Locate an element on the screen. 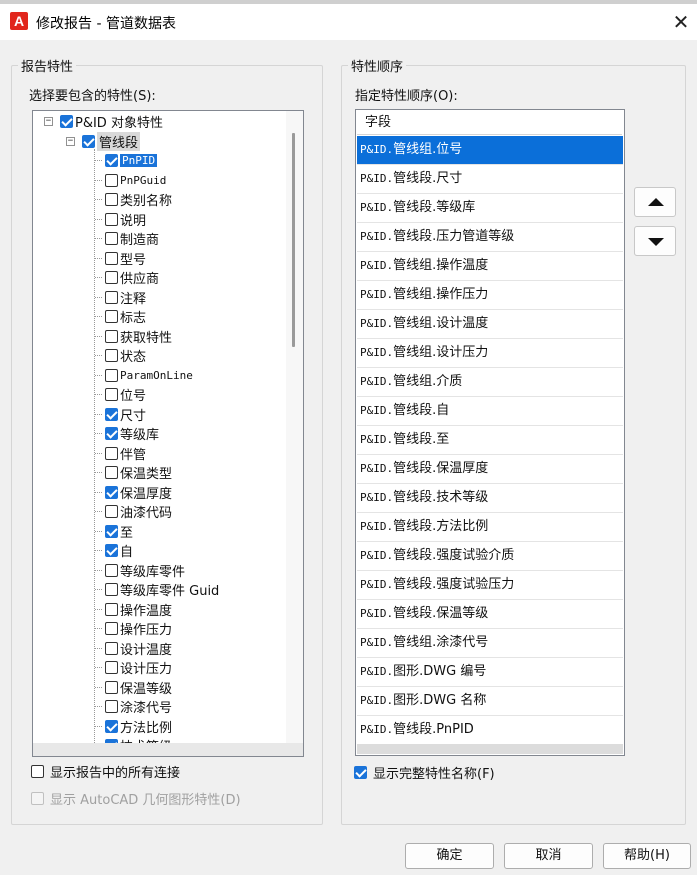 Image resolution: width=697 pixels, height=875 pixels. tree-item: 油漆代码 is located at coordinates (138, 511).